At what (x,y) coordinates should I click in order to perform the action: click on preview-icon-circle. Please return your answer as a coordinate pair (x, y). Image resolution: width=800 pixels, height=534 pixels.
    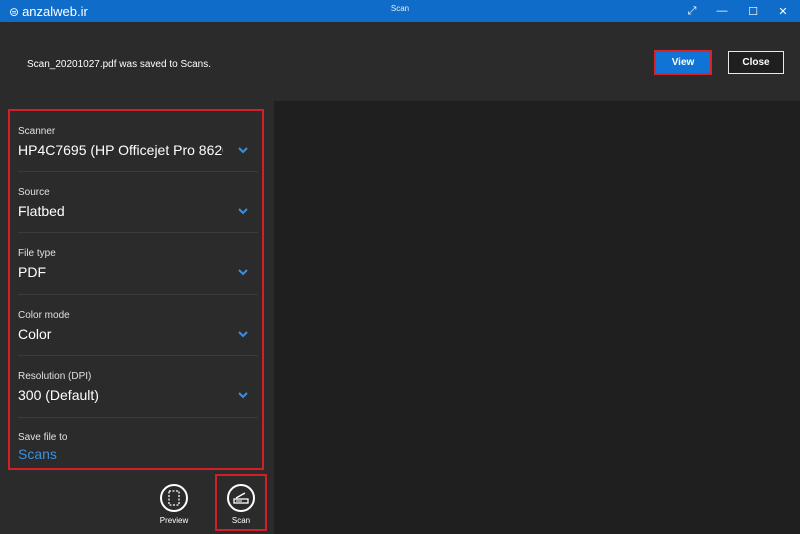
    Looking at the image, I should click on (174, 498).